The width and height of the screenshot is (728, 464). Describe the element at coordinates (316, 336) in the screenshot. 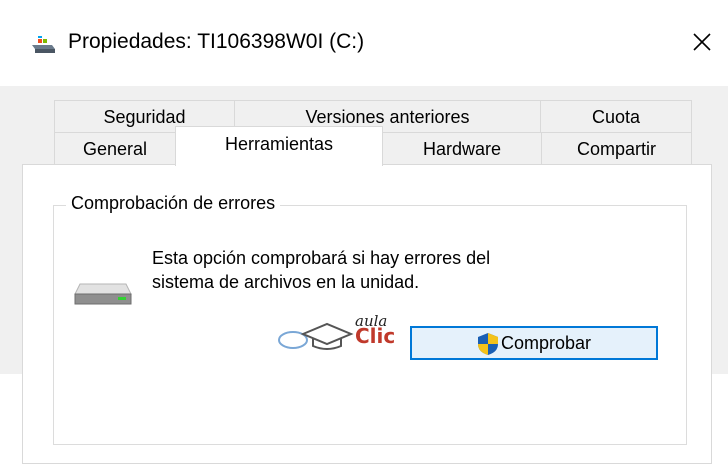

I see `graduation-cap-icon` at that location.